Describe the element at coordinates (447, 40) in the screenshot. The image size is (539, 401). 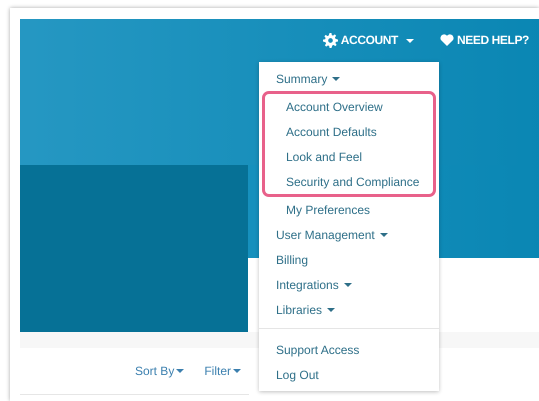
I see `heart-icon` at that location.